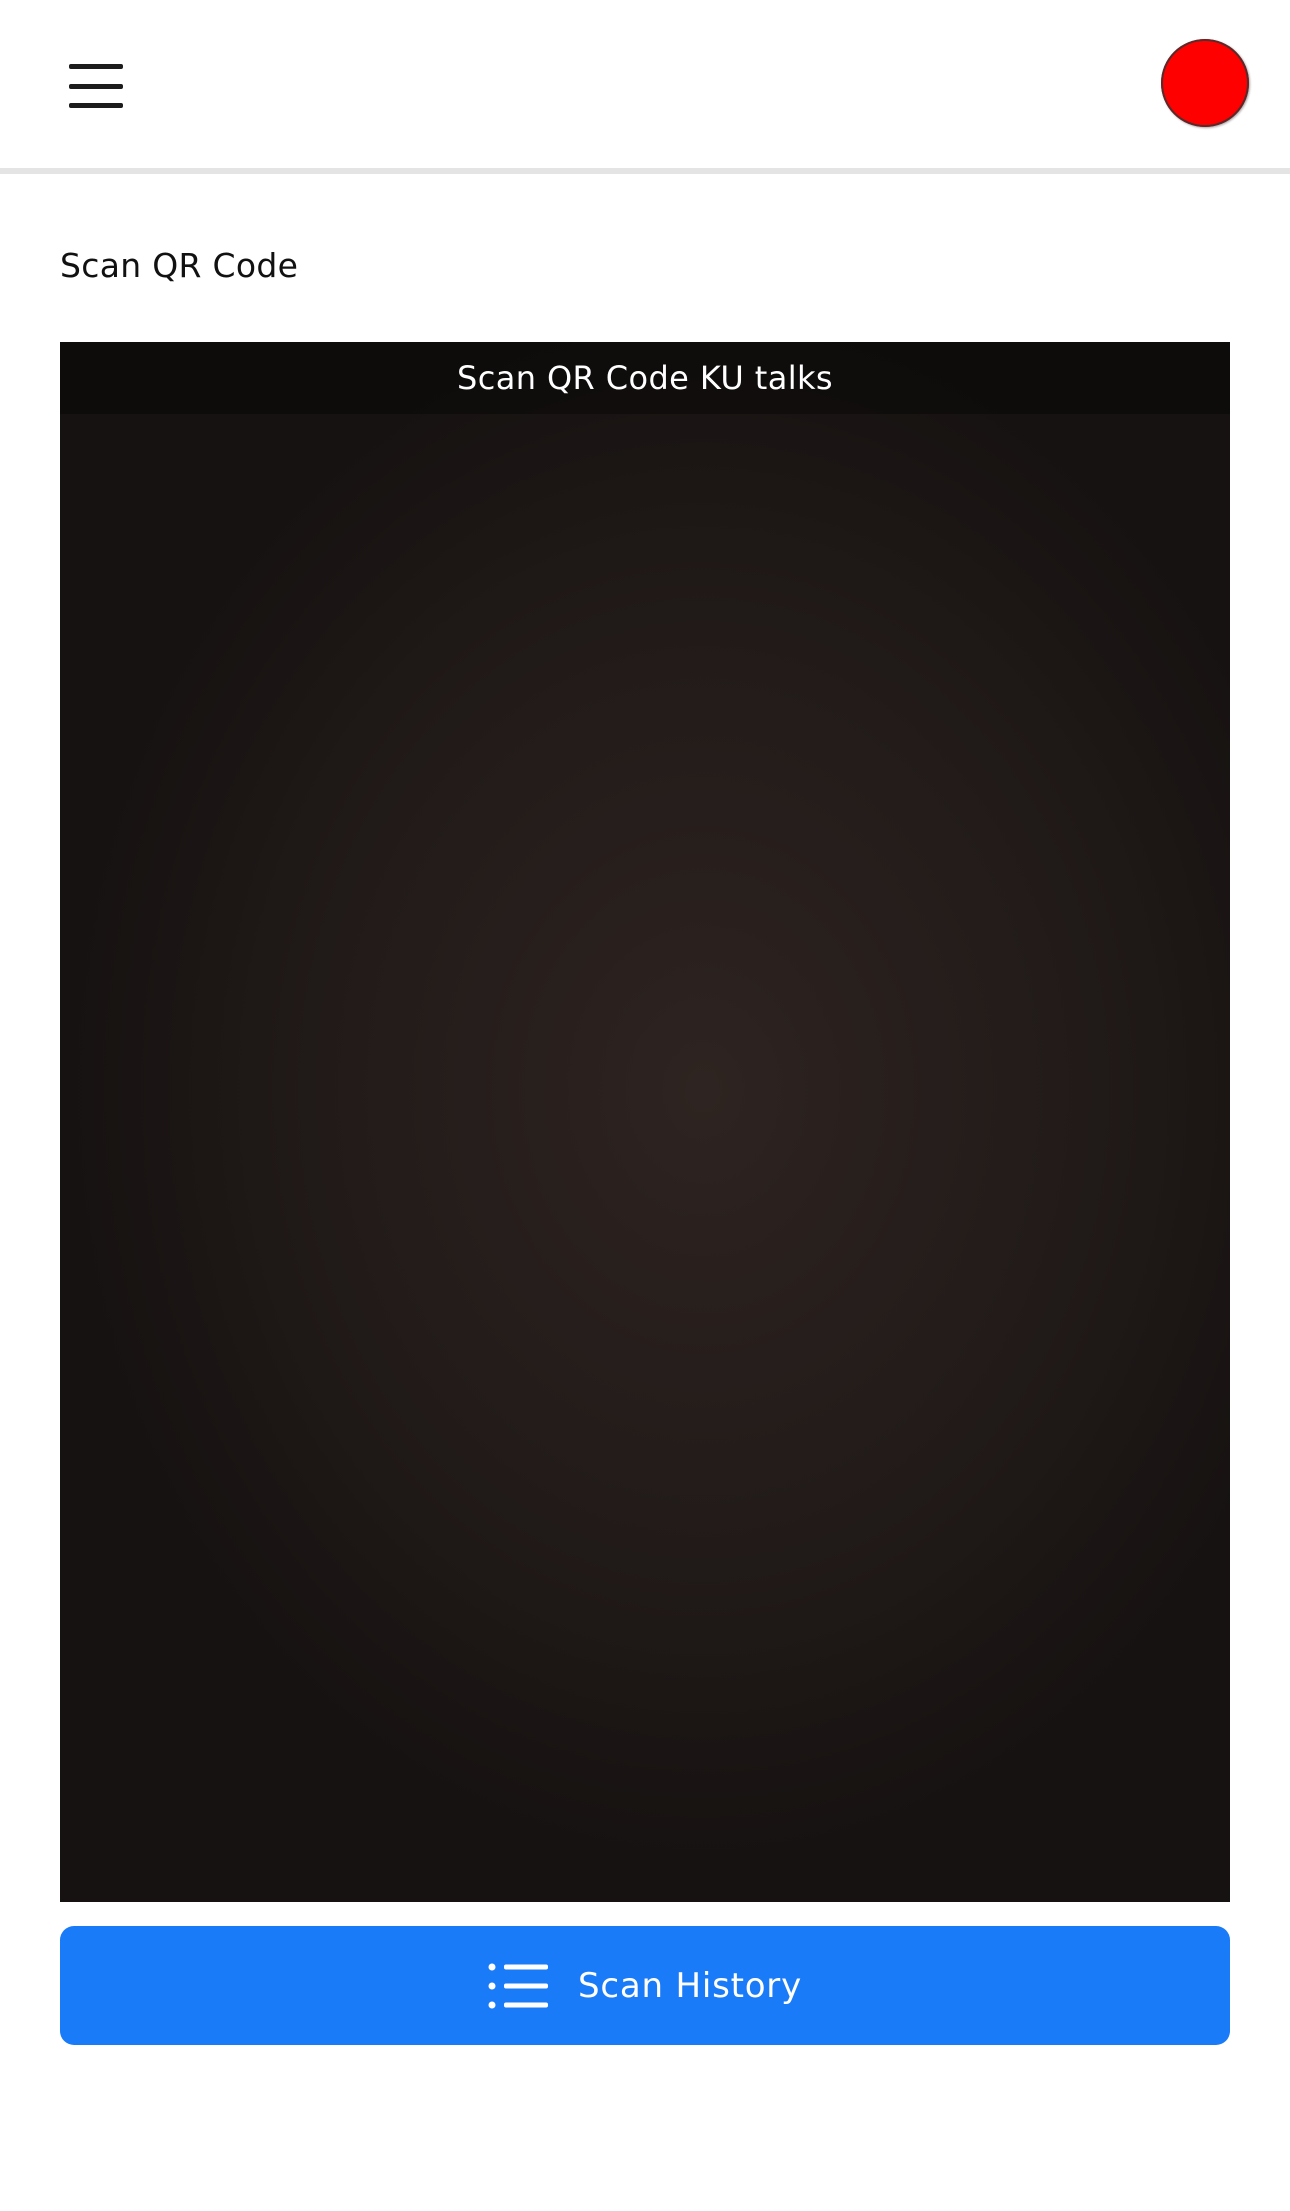 Image resolution: width=1290 pixels, height=2211 pixels. I want to click on app-header, so click(645, 87).